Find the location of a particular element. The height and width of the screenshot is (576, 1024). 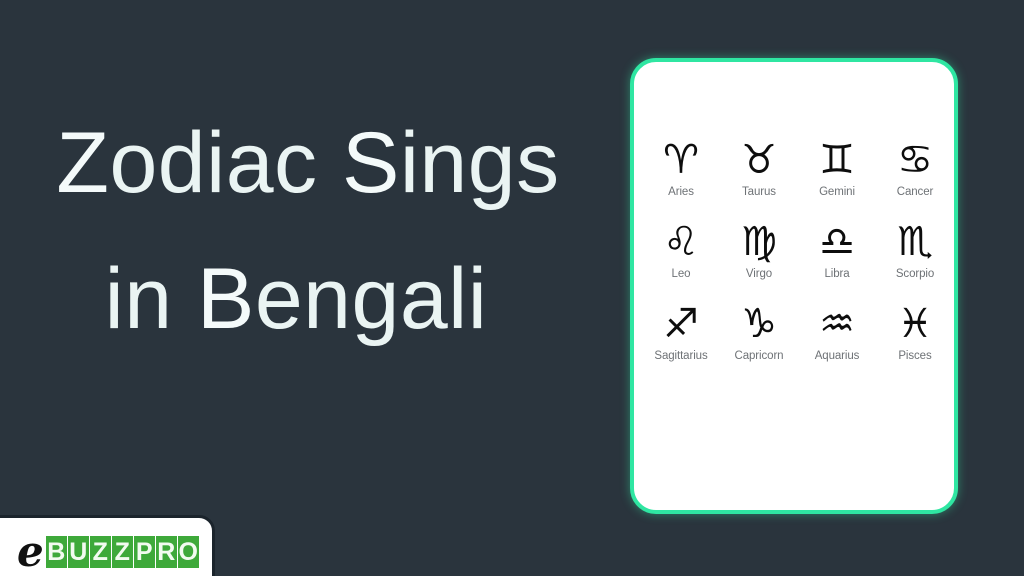

title-line1-text-b: ings is located at coordinates (479, 163).